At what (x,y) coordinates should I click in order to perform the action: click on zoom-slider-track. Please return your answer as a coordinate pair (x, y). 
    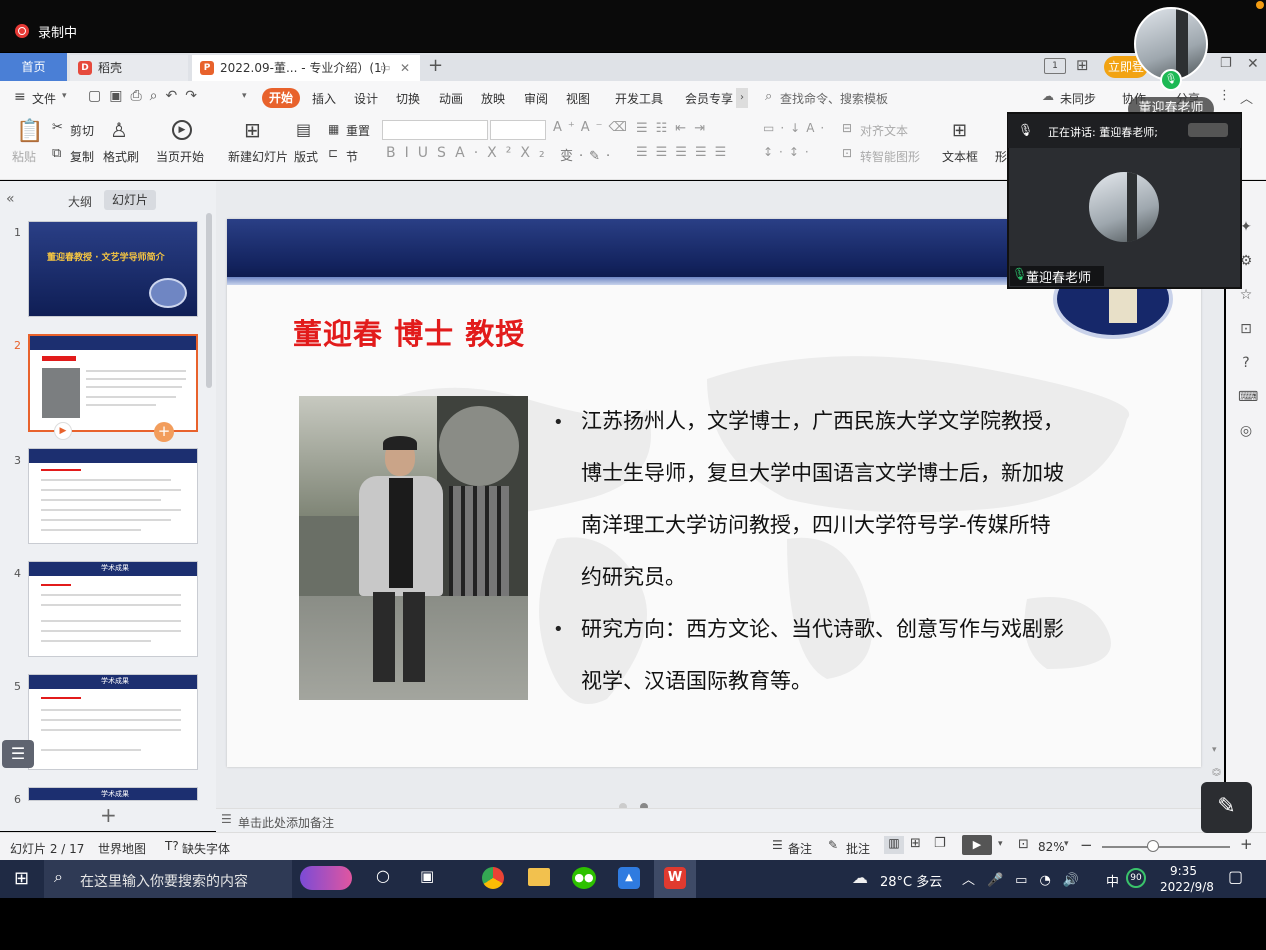
    Looking at the image, I should click on (1166, 847).